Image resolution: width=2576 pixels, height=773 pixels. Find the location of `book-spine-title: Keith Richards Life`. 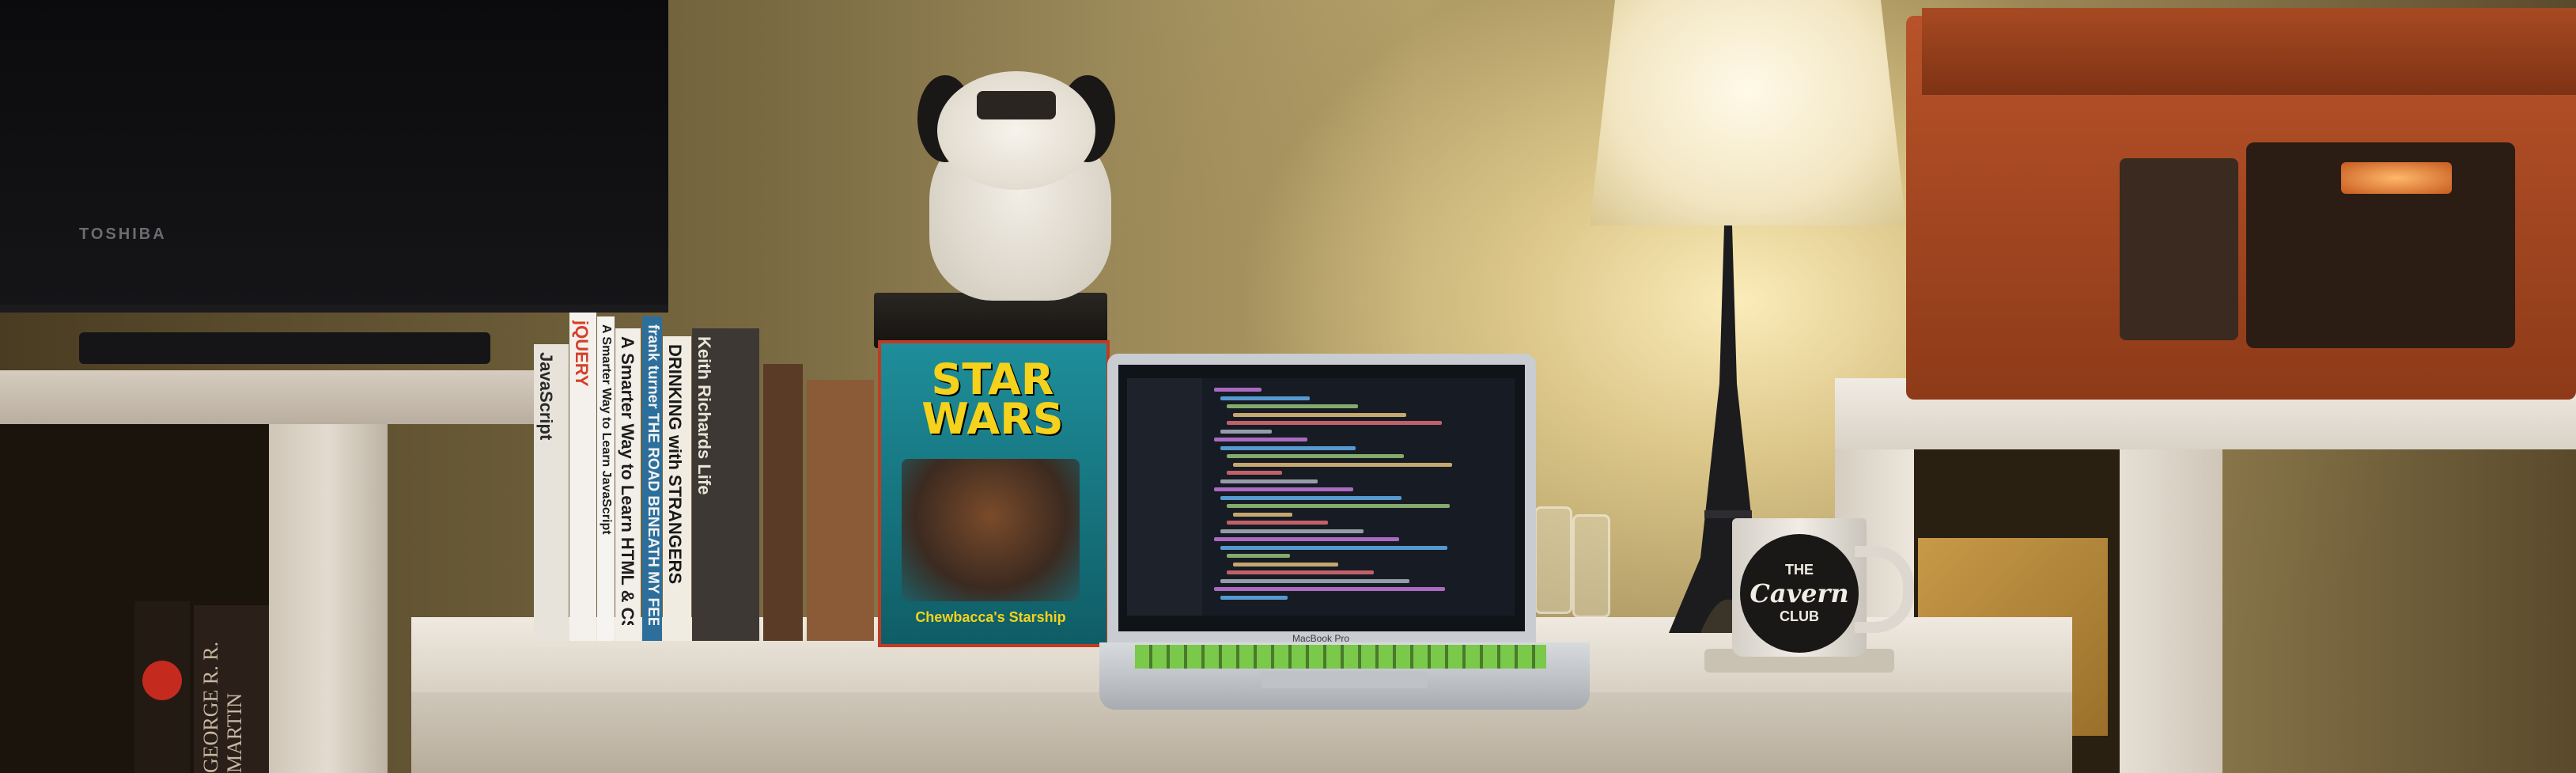

book-spine-title: Keith Richards Life is located at coordinates (704, 415).